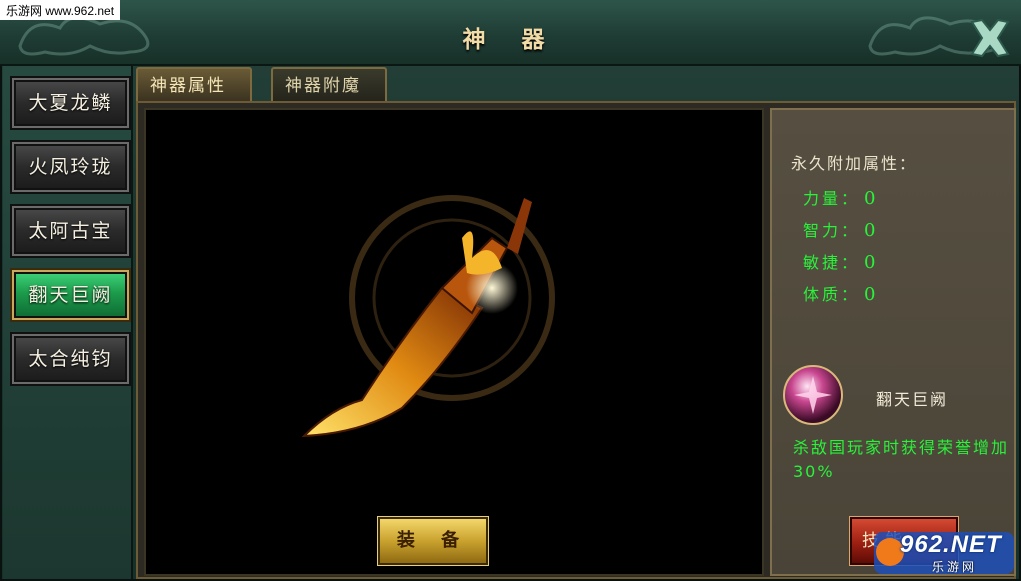  What do you see at coordinates (428, 316) in the screenshot?
I see `weapon-image` at bounding box center [428, 316].